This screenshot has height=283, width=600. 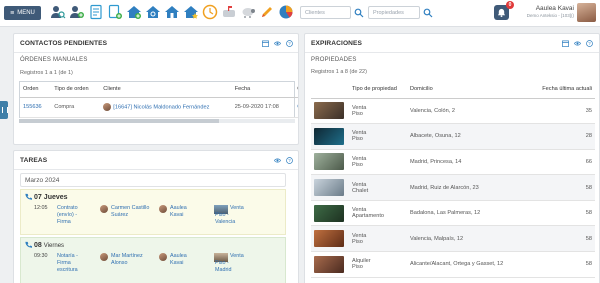 I want to click on pencil-icon, so click(x=267, y=12).